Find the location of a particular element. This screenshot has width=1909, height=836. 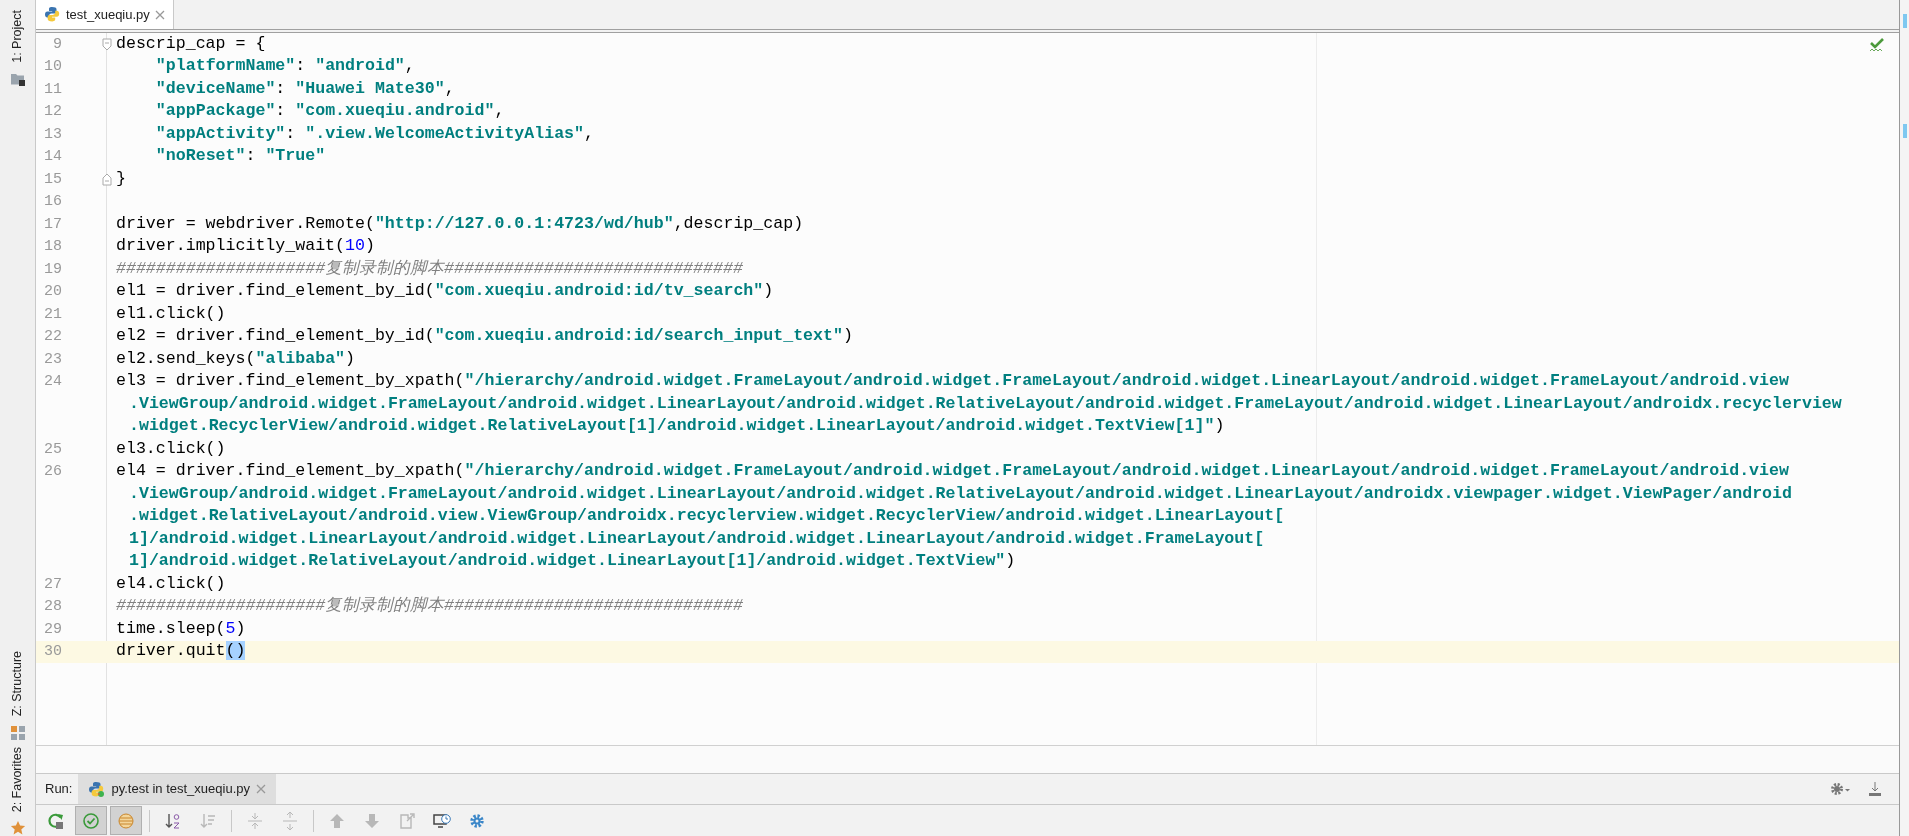

code-line: driver = webdriver.Remote("http://127.0.0.1:4723/wd/hub",descrip_cap) is located at coordinates (459, 224).